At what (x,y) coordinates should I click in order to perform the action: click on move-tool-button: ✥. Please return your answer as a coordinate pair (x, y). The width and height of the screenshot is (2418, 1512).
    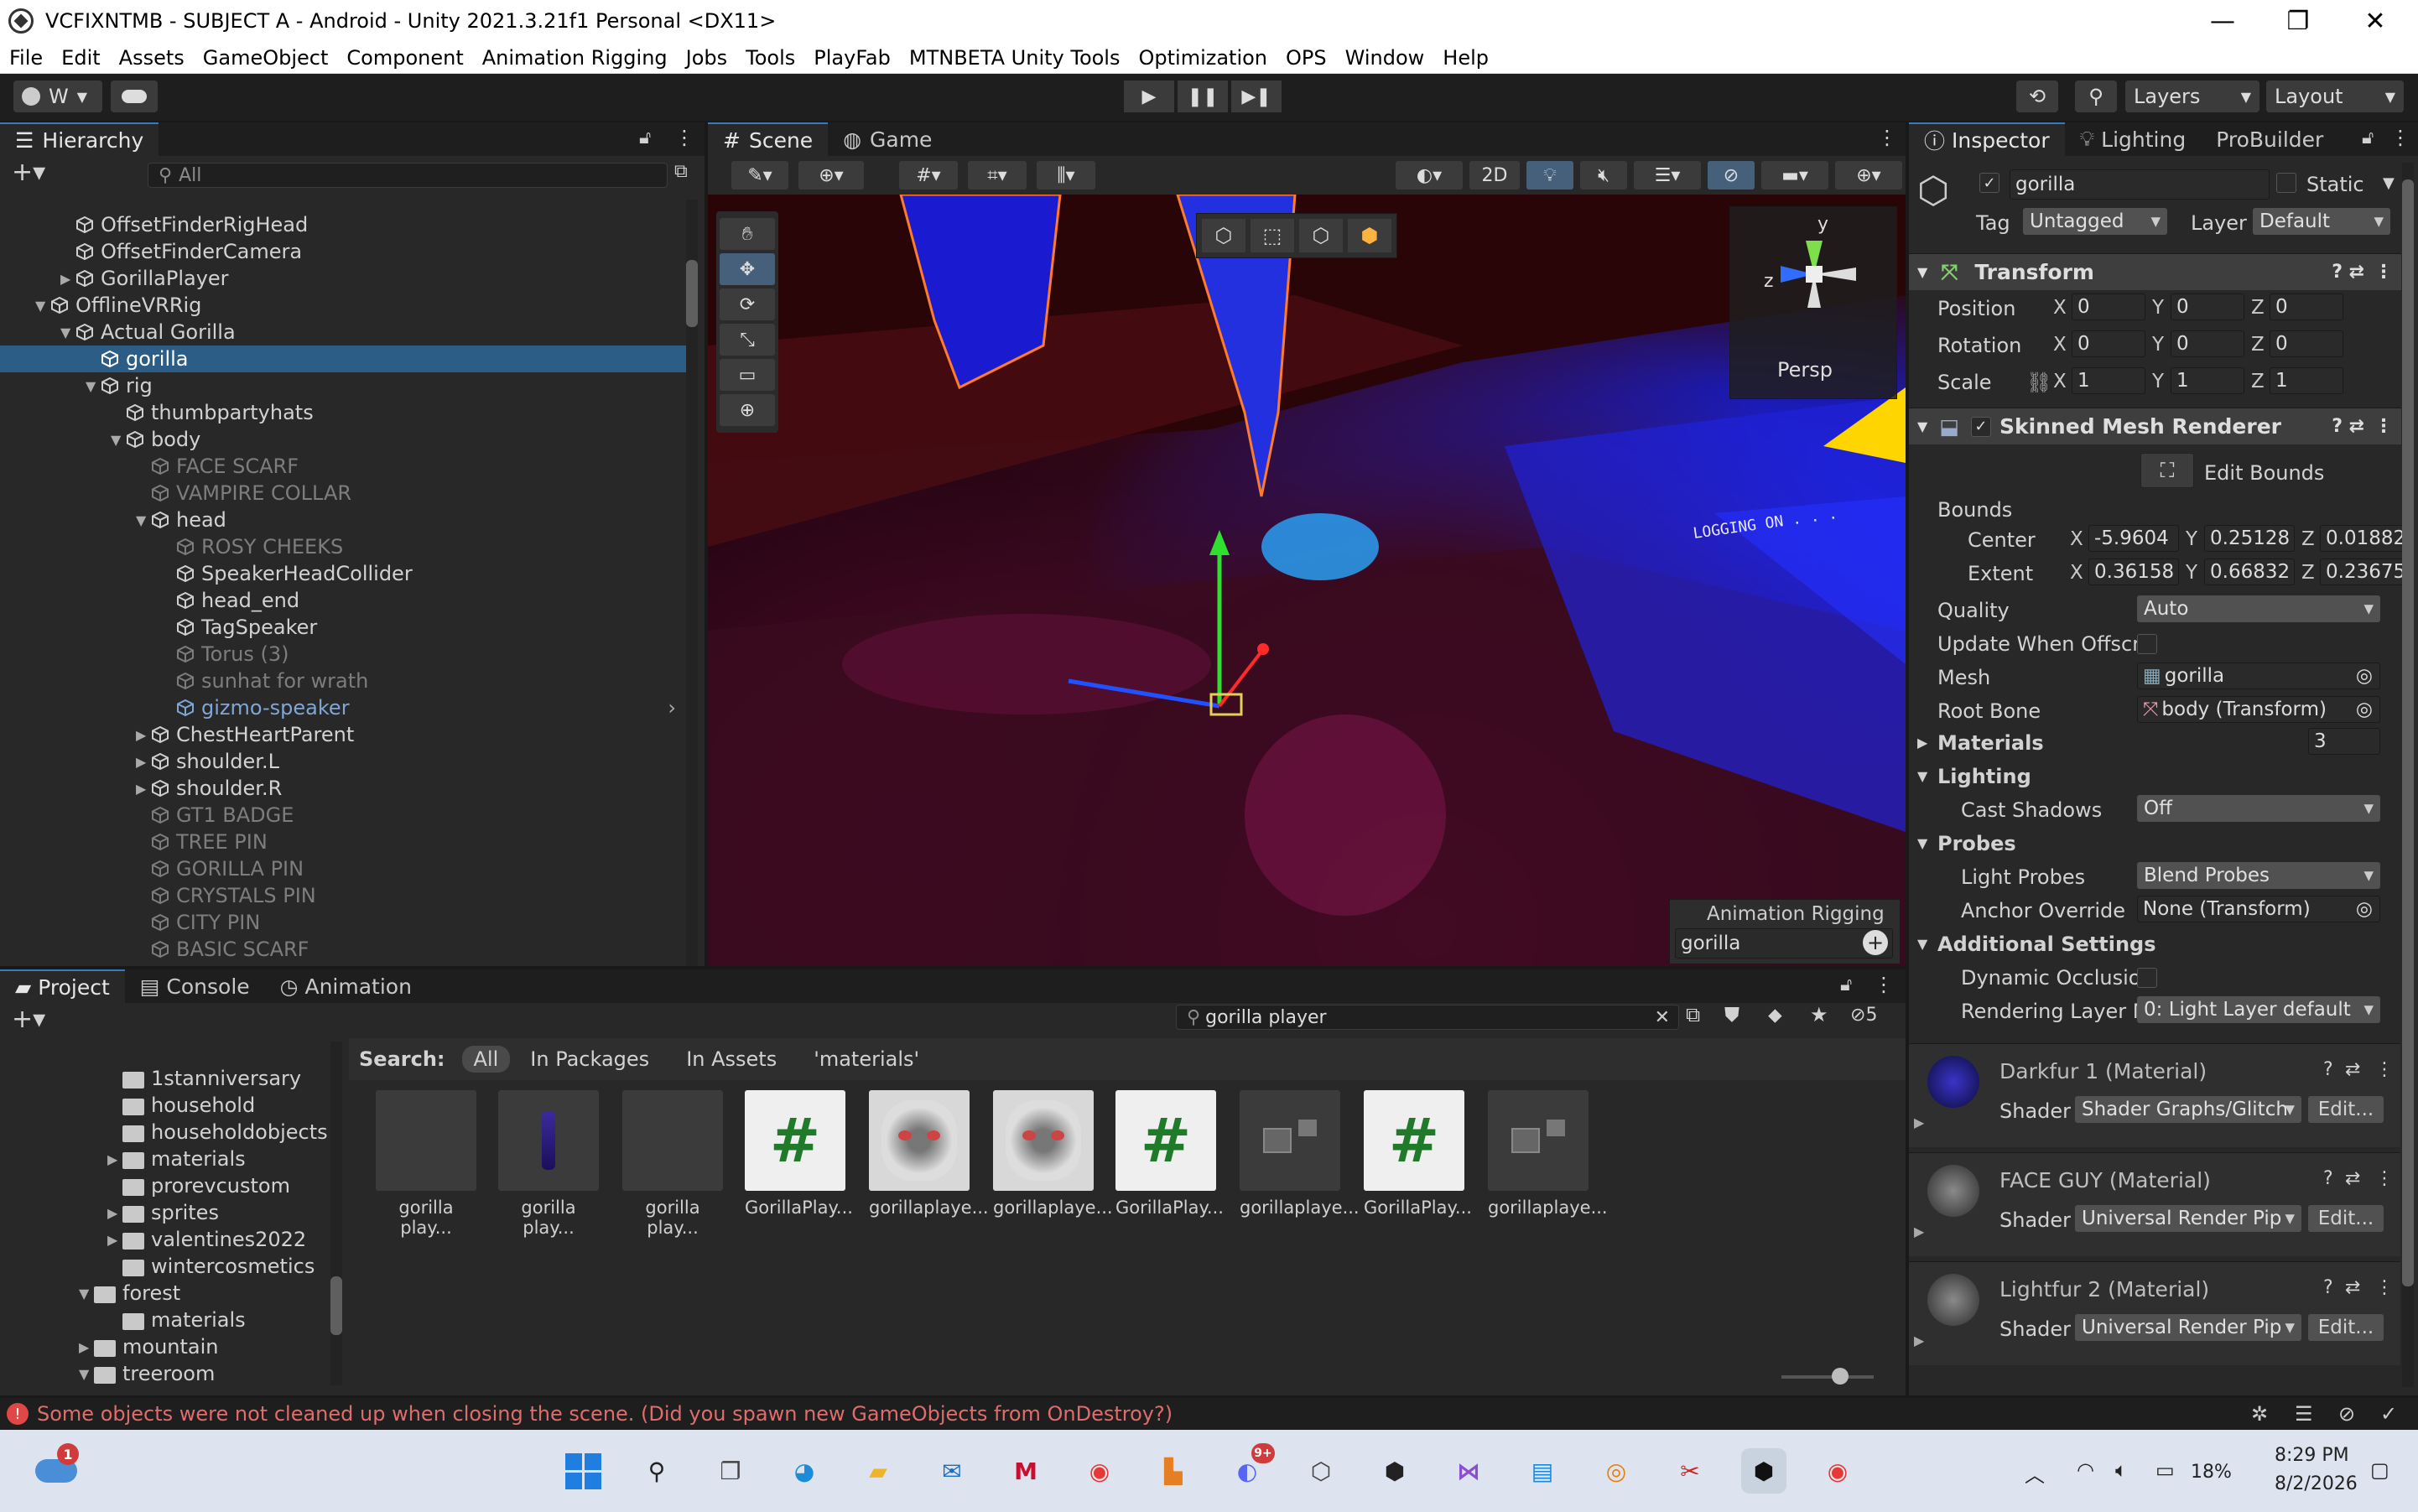
    Looking at the image, I should click on (747, 269).